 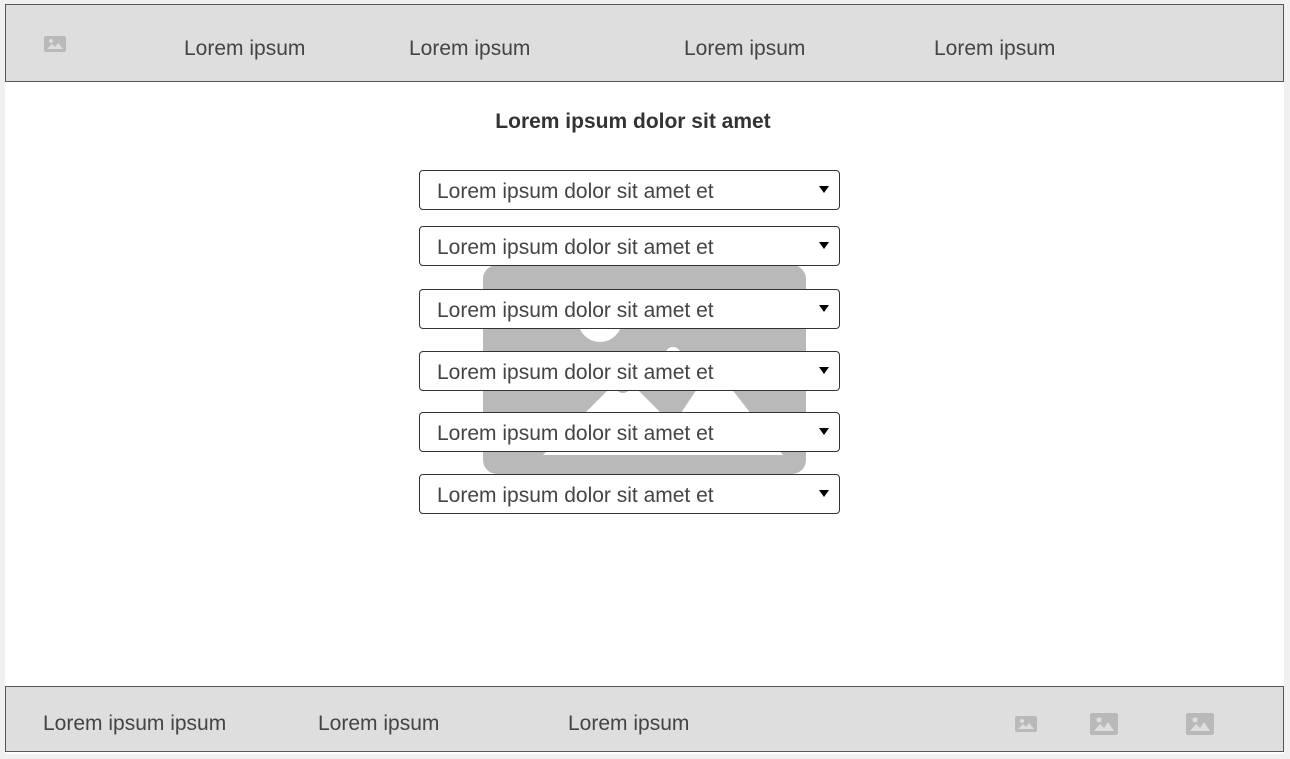 I want to click on nav-link-4: Lorem ipsum, so click(x=994, y=49).